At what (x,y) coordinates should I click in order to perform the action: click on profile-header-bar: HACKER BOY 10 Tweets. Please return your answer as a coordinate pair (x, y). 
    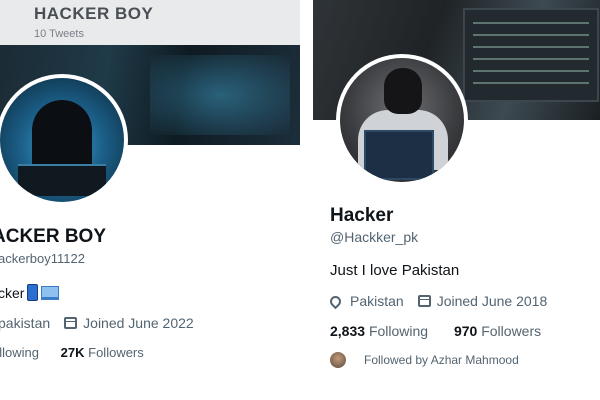
    Looking at the image, I should click on (150, 22).